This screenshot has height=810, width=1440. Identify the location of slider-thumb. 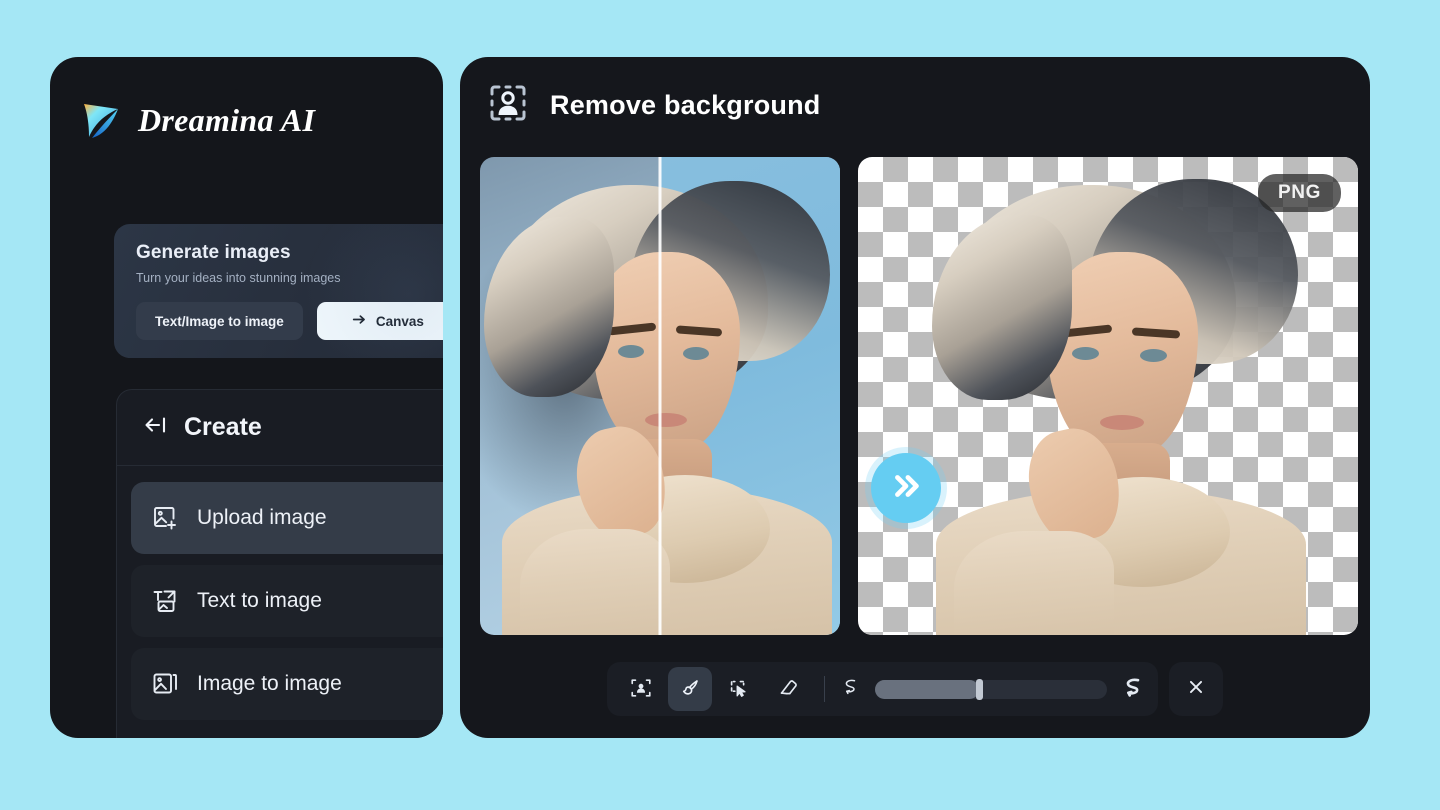
(980, 689).